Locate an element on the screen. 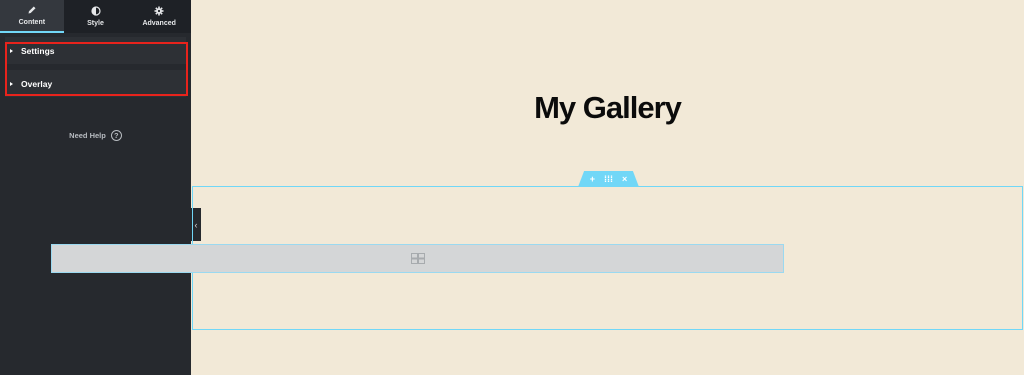 This screenshot has height=375, width=1024. pencil-icon is located at coordinates (32, 10).